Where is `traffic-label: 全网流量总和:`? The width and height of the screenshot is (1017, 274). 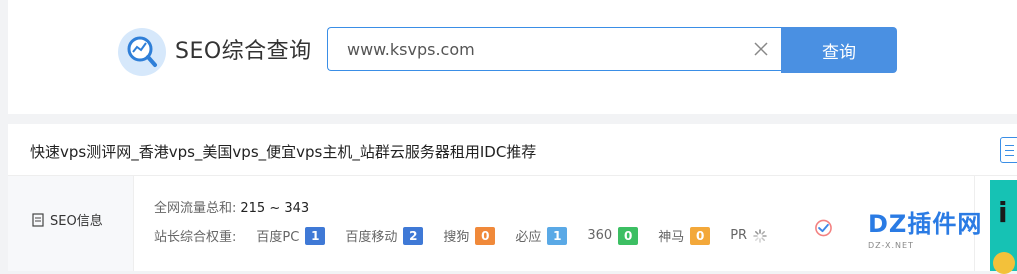
traffic-label: 全网流量总和: is located at coordinates (195, 208).